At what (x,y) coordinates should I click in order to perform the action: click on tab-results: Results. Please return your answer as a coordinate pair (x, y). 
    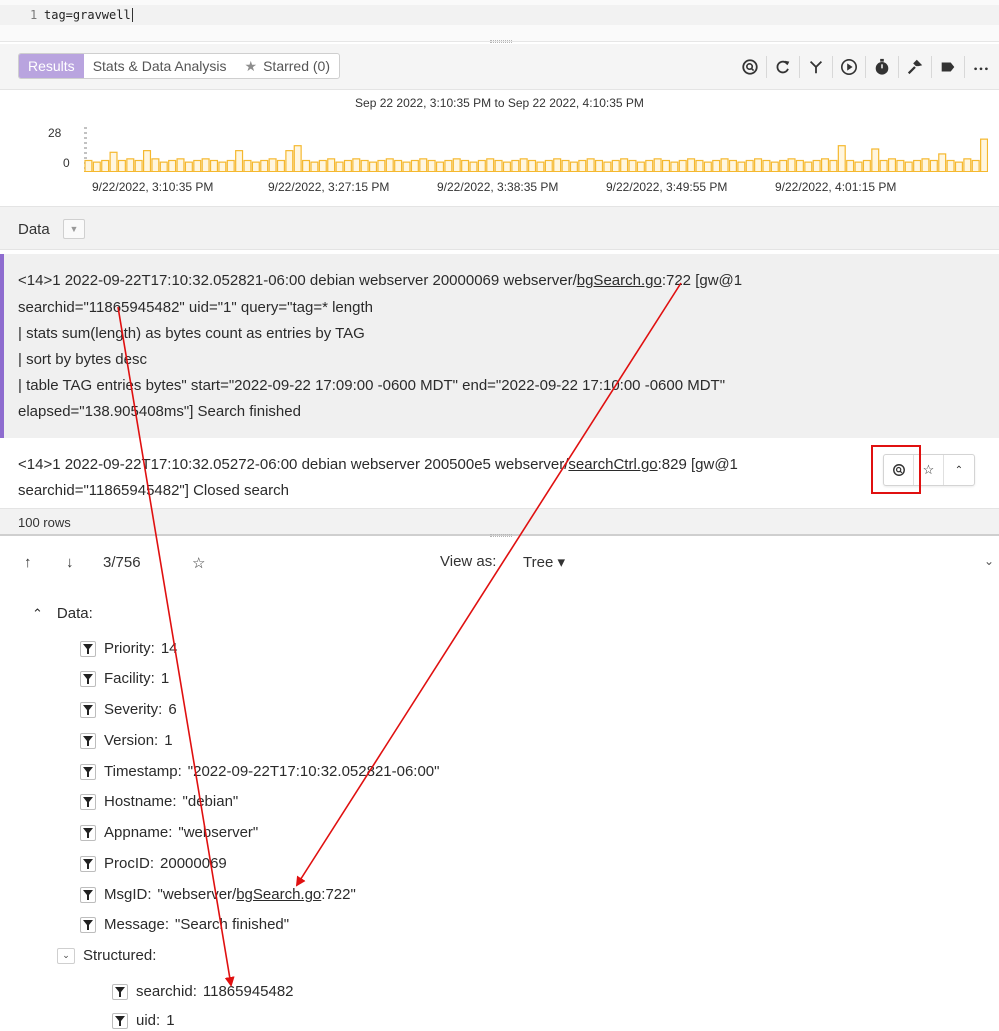
    Looking at the image, I should click on (51, 66).